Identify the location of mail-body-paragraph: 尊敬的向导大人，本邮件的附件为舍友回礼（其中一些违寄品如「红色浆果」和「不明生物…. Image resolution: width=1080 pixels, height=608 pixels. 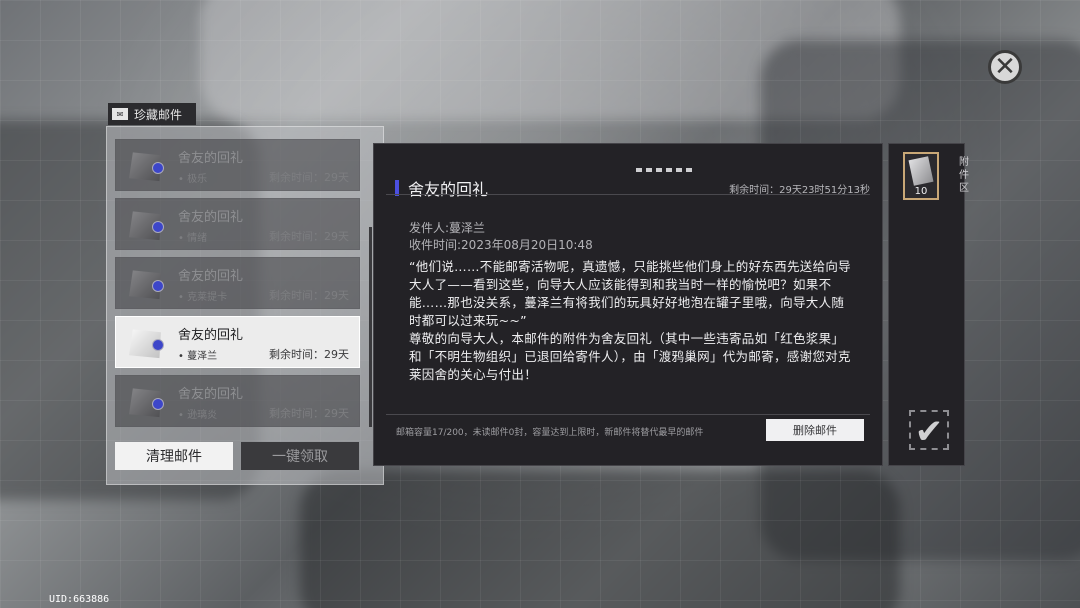
(630, 356).